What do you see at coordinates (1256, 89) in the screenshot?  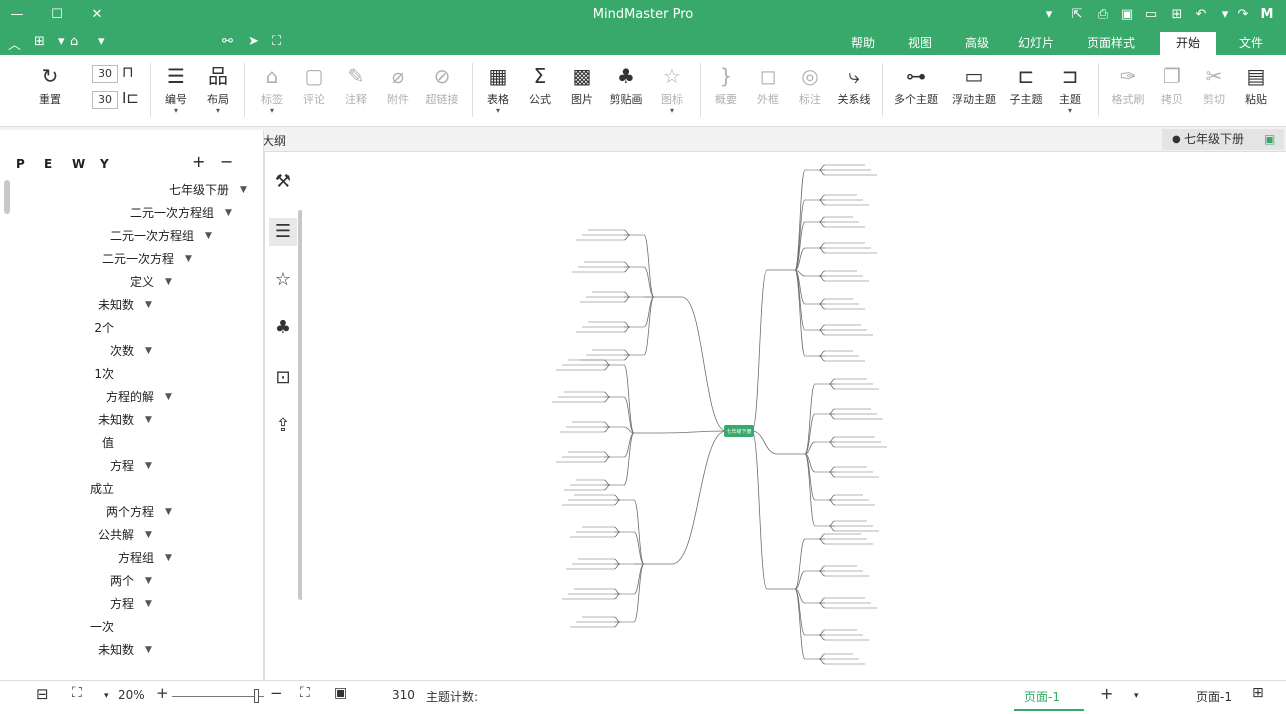 I see `paste-button: ▤ 粘贴` at bounding box center [1256, 89].